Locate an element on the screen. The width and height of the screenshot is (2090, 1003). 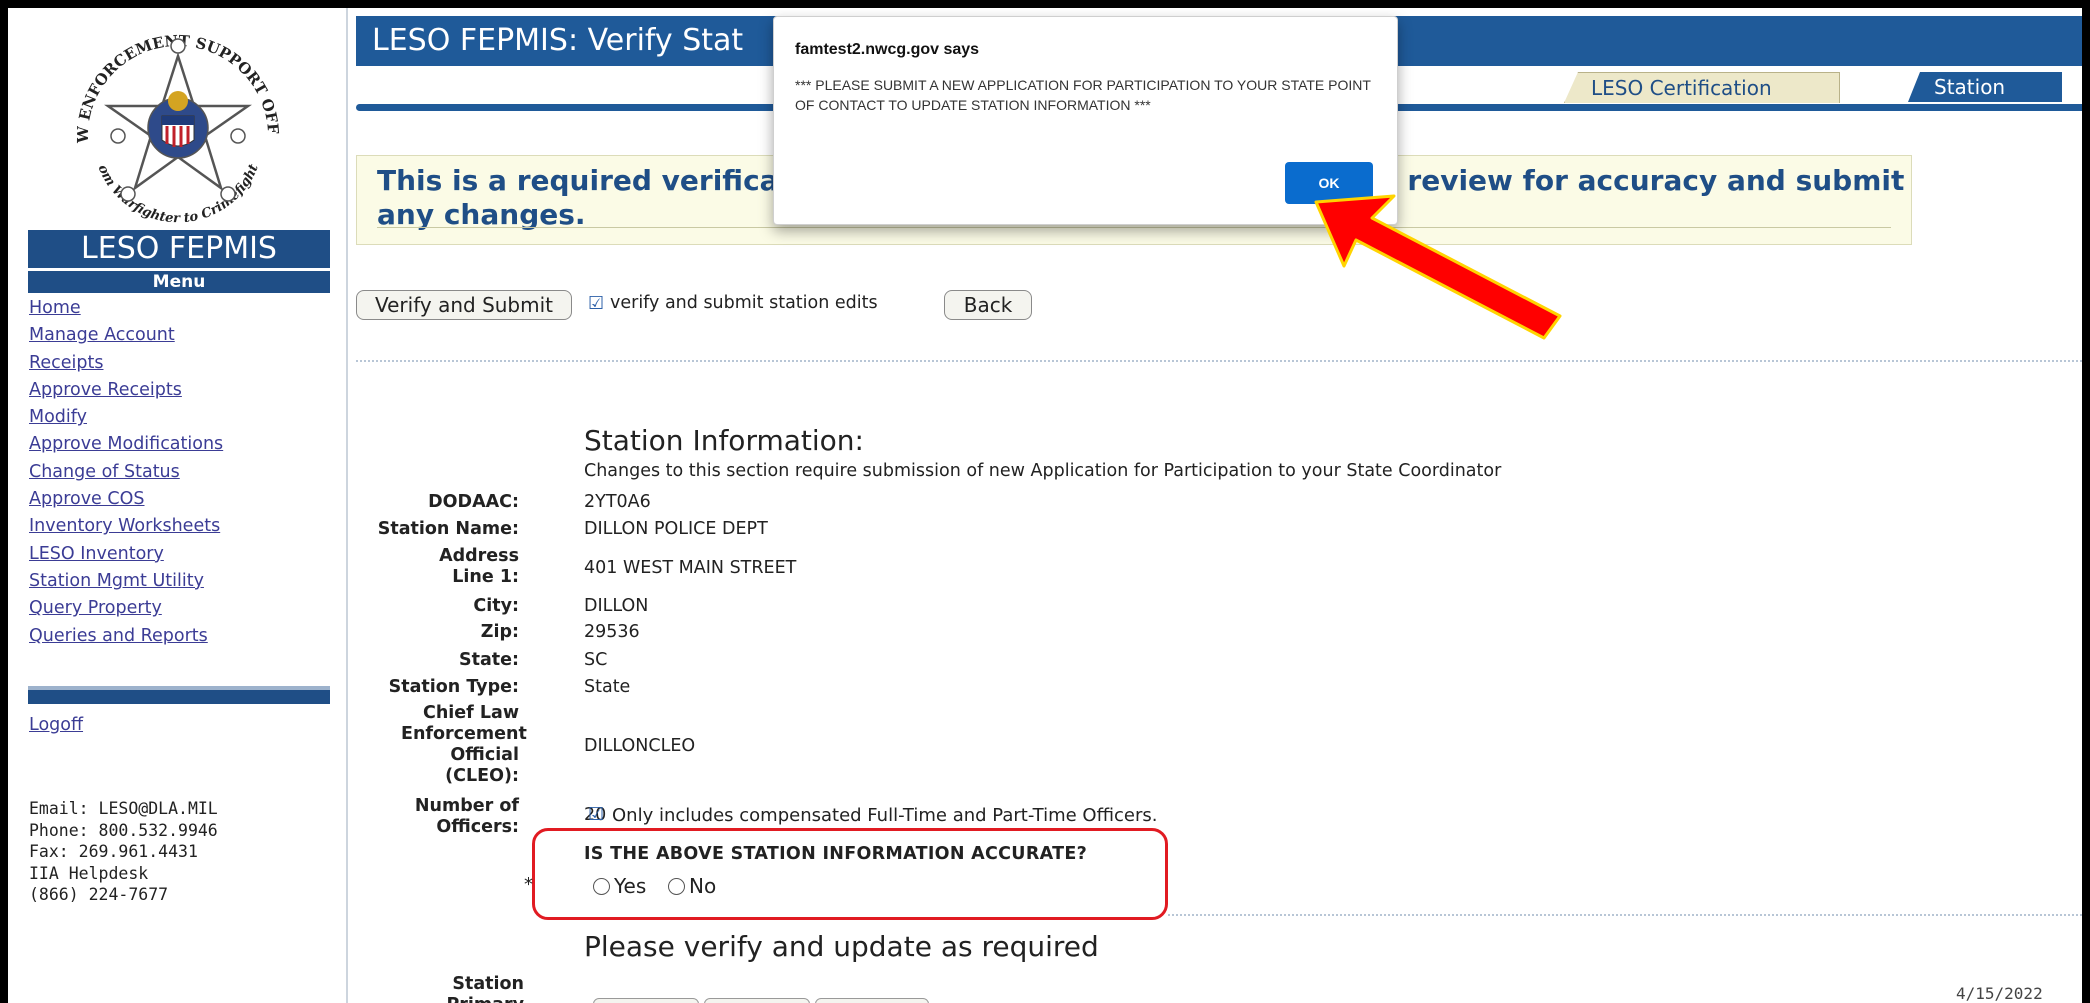
page-date: 4/15/2022 is located at coordinates (1999, 993).